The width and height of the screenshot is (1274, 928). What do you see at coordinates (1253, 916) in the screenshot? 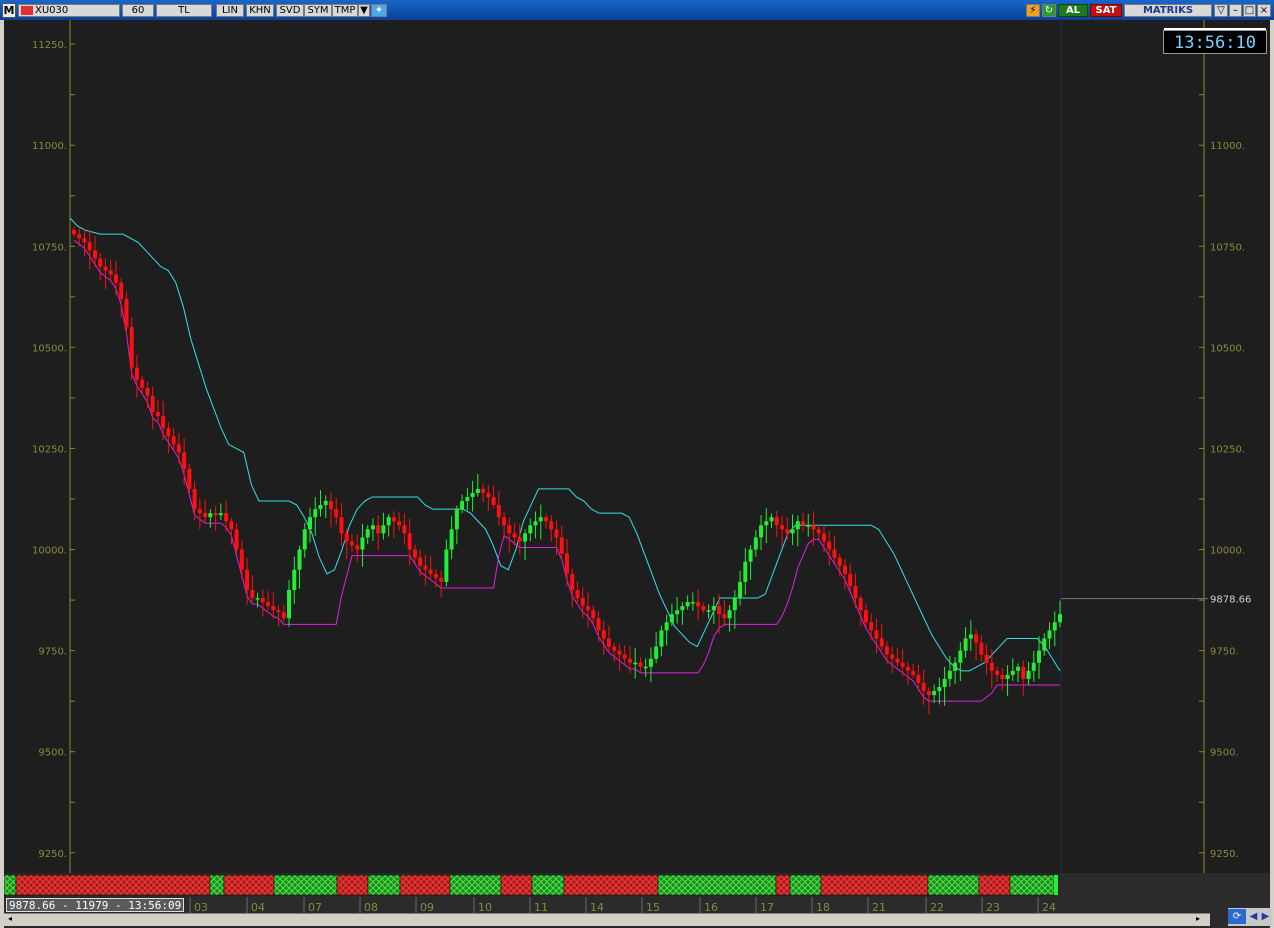
I see `nav-left-icon: ◀` at bounding box center [1253, 916].